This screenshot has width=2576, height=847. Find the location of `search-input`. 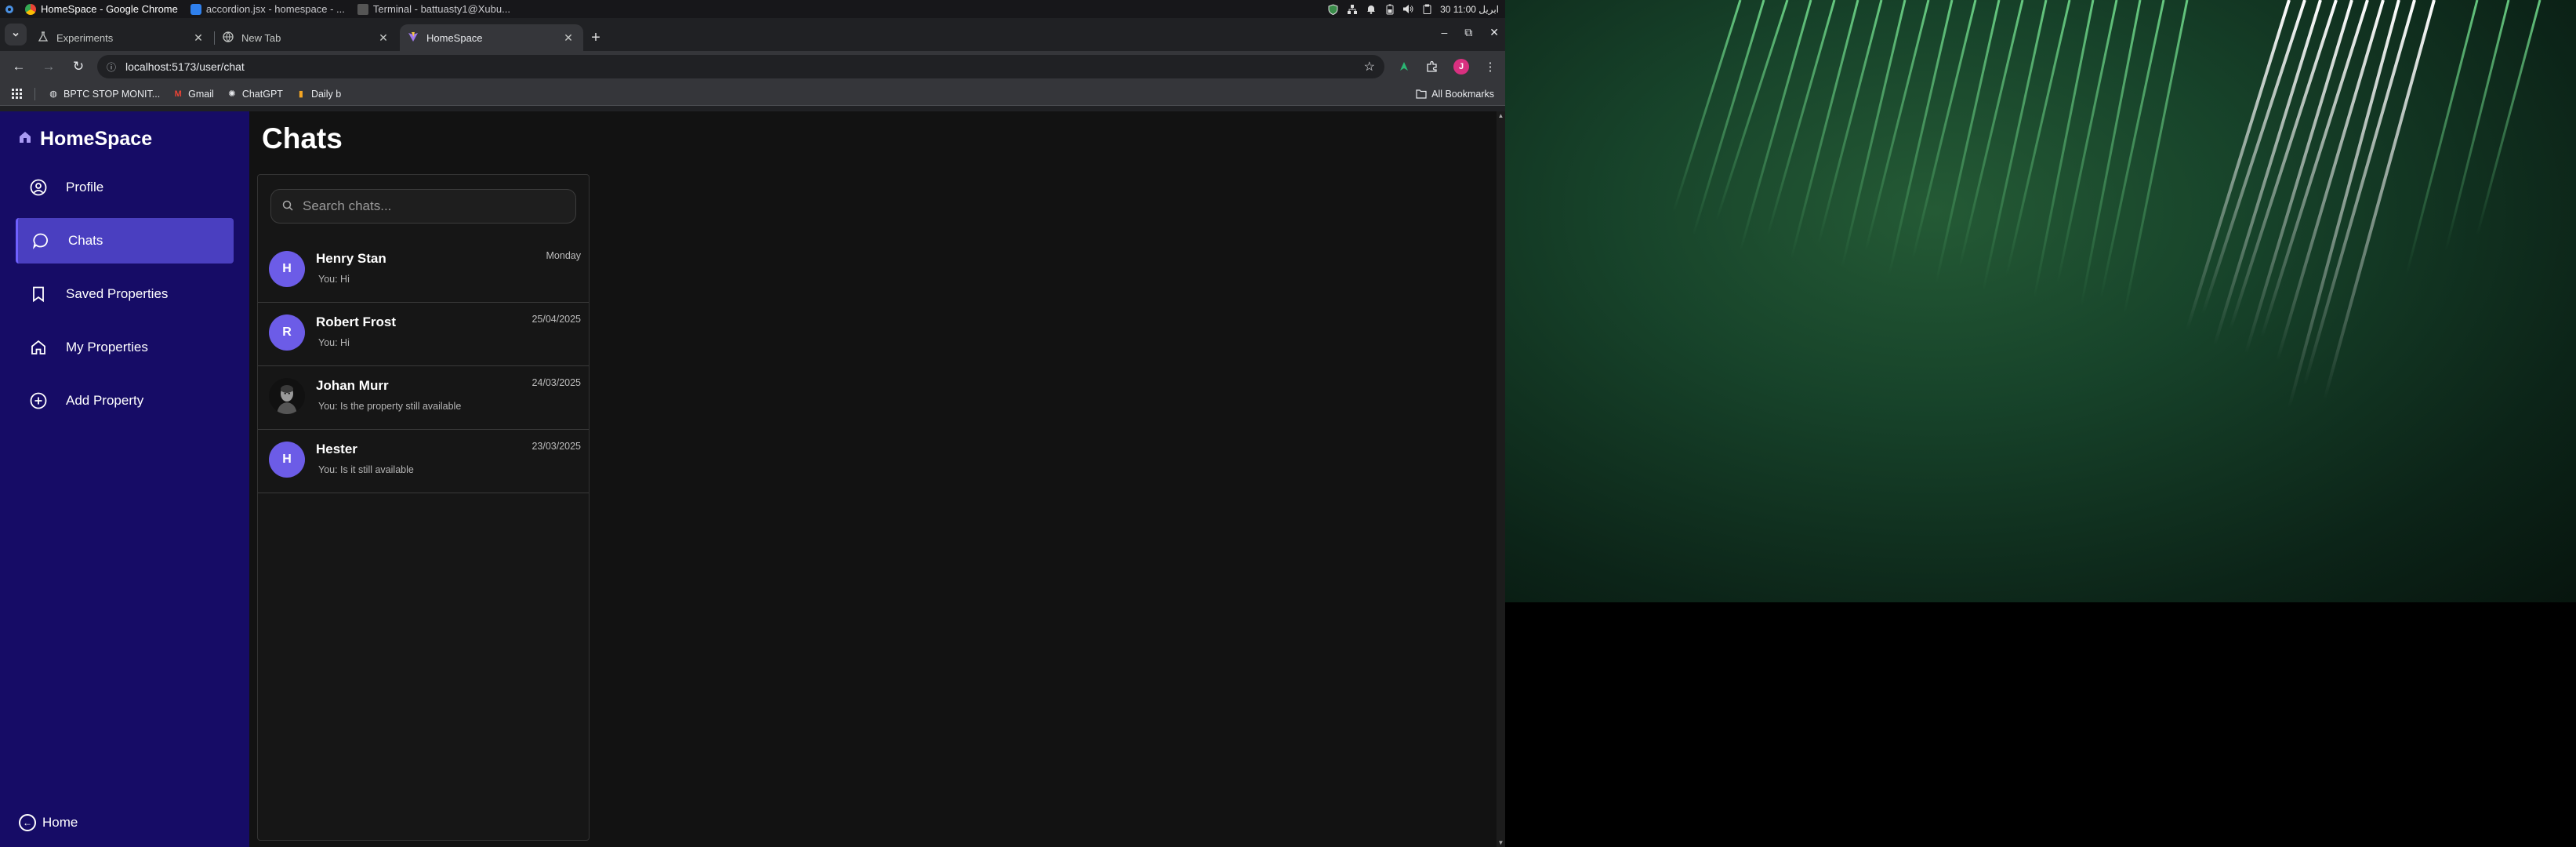

search-input is located at coordinates (433, 206).